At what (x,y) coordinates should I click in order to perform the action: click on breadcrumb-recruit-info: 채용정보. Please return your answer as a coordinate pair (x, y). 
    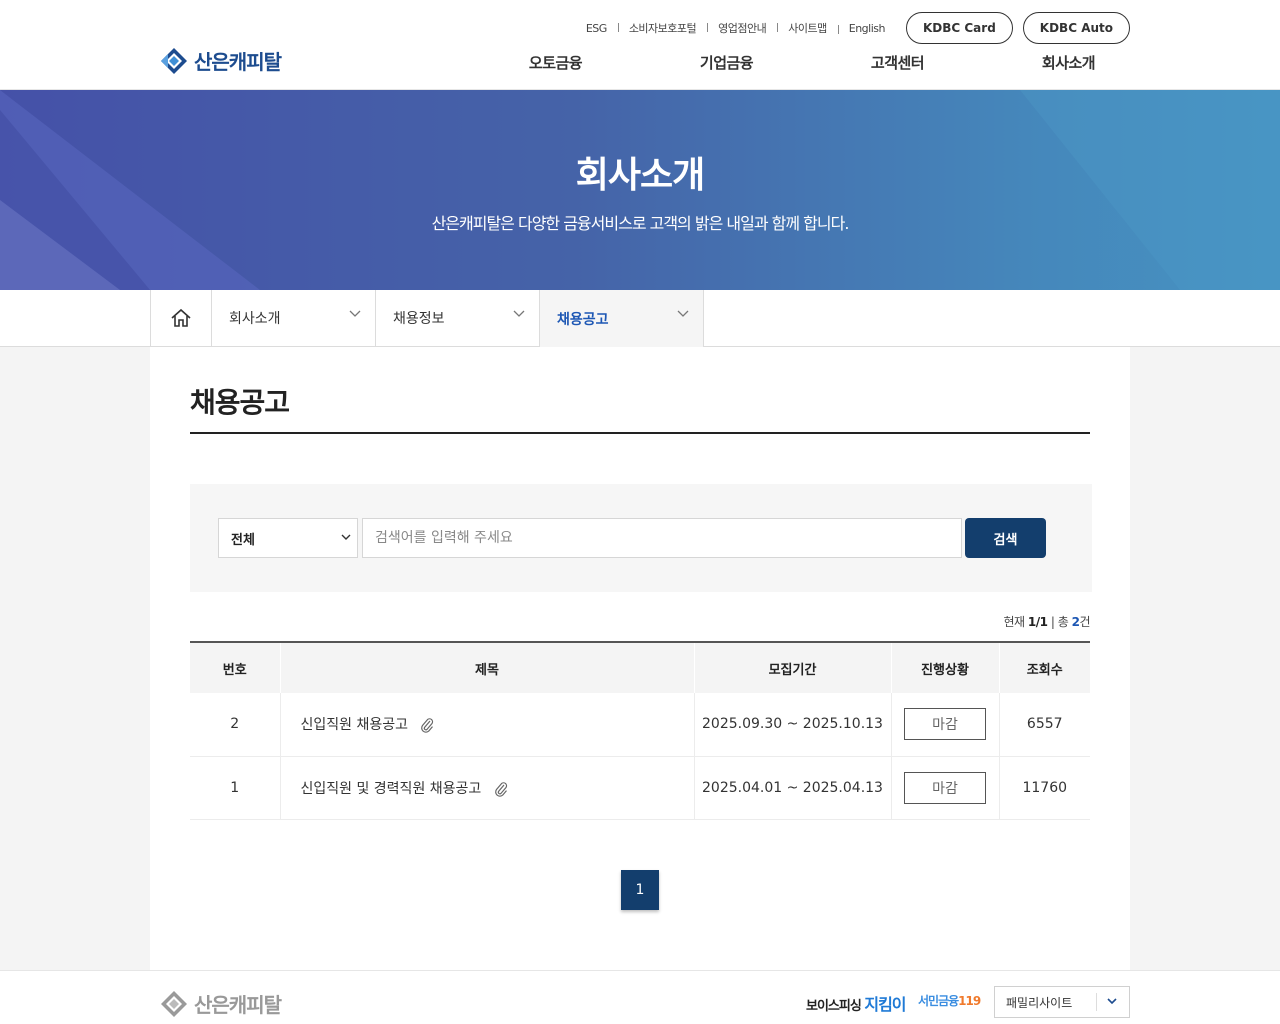
    Looking at the image, I should click on (458, 318).